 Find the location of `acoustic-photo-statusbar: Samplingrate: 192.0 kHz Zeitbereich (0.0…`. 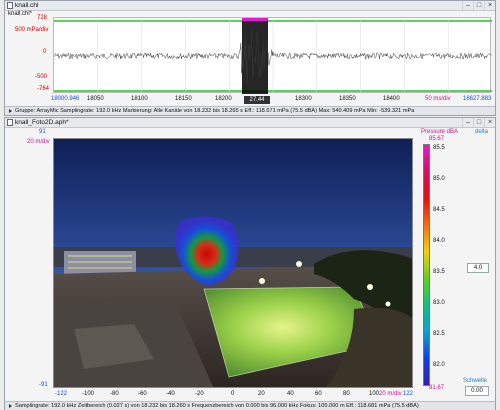

acoustic-photo-statusbar: Samplingrate: 192.0 kHz Zeitbereich (0.0… is located at coordinates (250, 405).